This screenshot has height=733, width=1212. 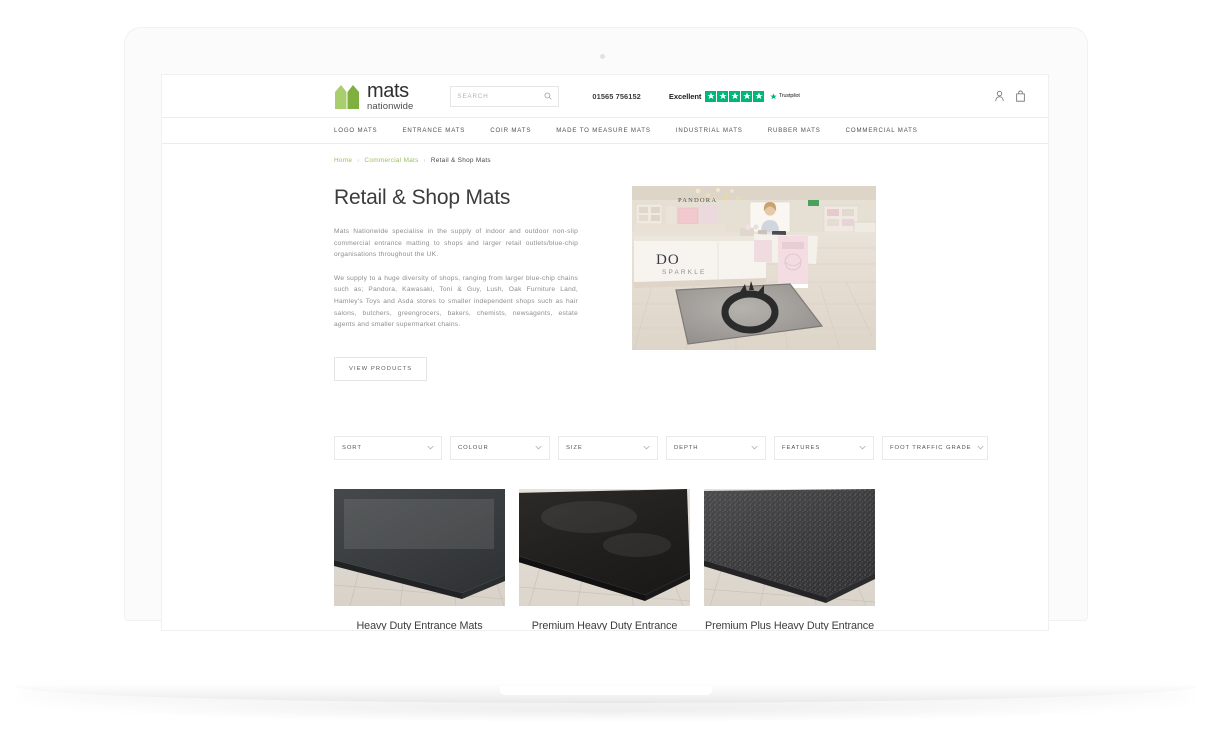 I want to click on filter-colour: COLOUR, so click(x=500, y=447).